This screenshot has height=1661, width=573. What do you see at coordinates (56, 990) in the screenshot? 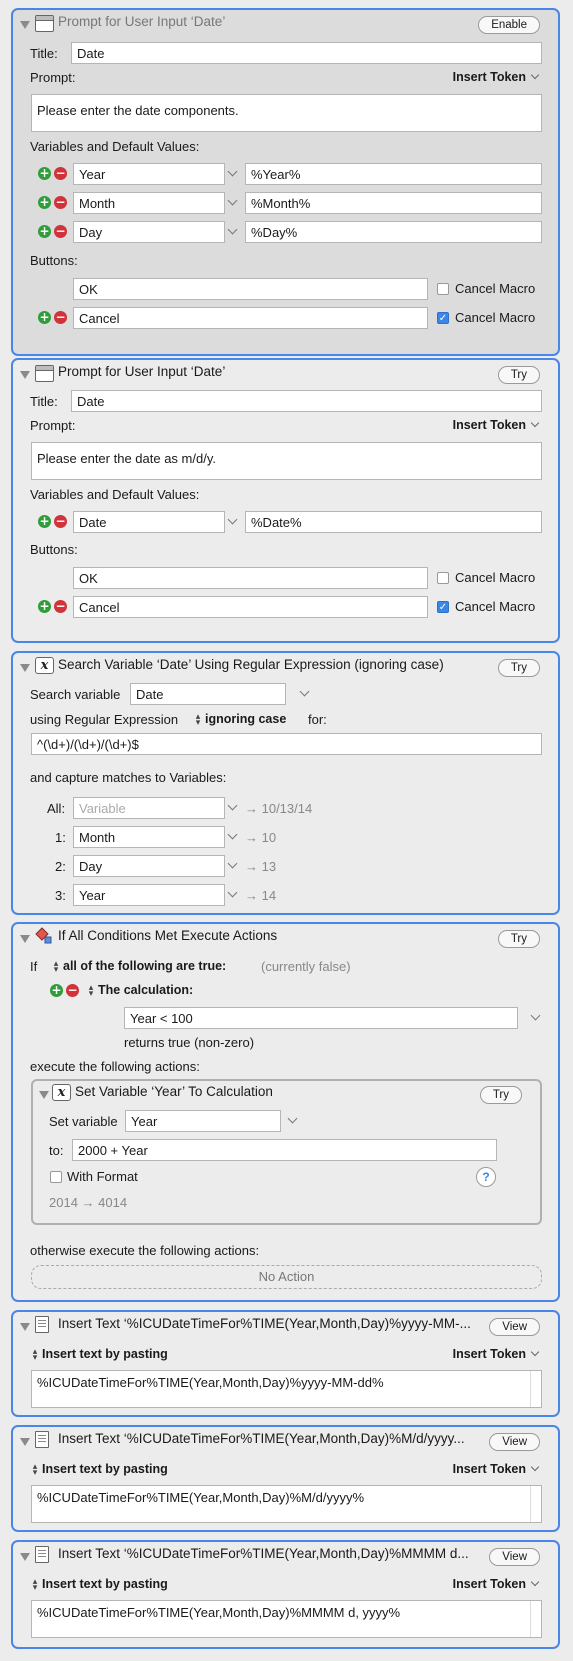
I see `add-condition-icon: +` at bounding box center [56, 990].